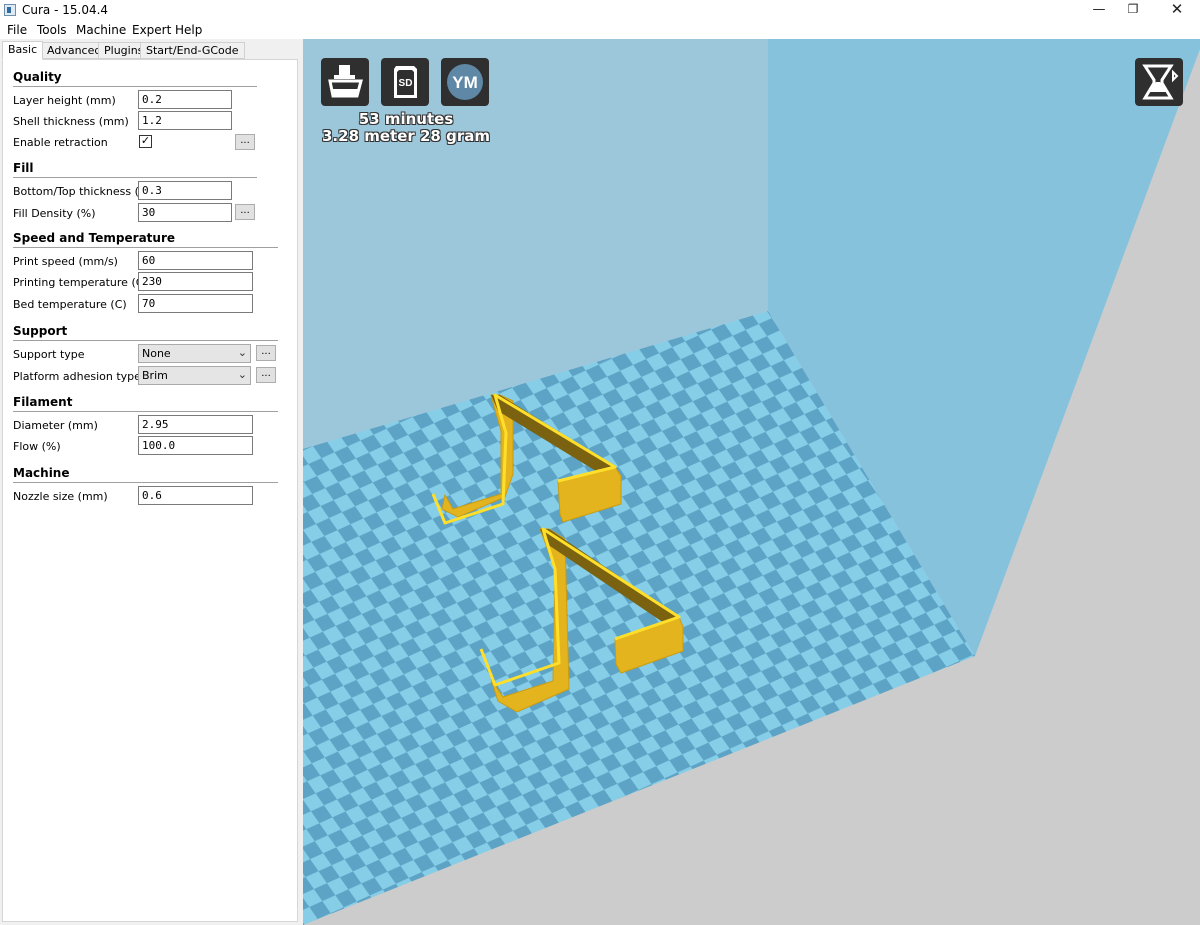  Describe the element at coordinates (60, 496) in the screenshot. I see `nozzle-size-label: Nozzle size (mm)` at that location.